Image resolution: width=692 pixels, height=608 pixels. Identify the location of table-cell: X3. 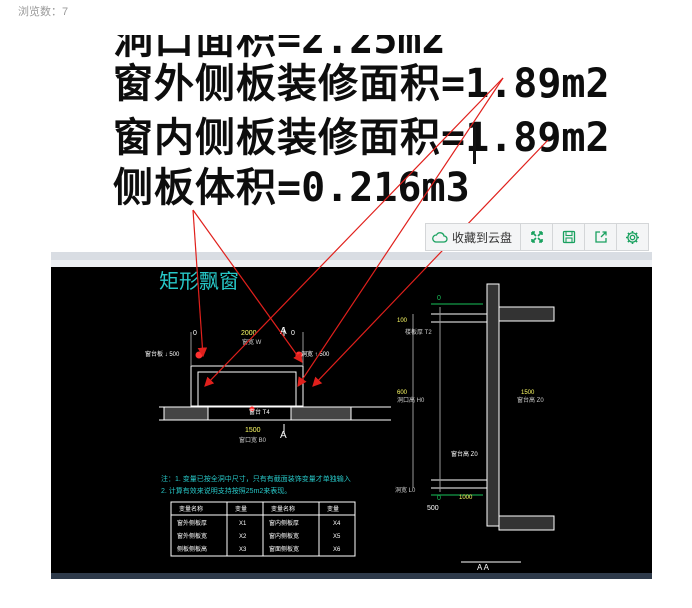
(243, 550).